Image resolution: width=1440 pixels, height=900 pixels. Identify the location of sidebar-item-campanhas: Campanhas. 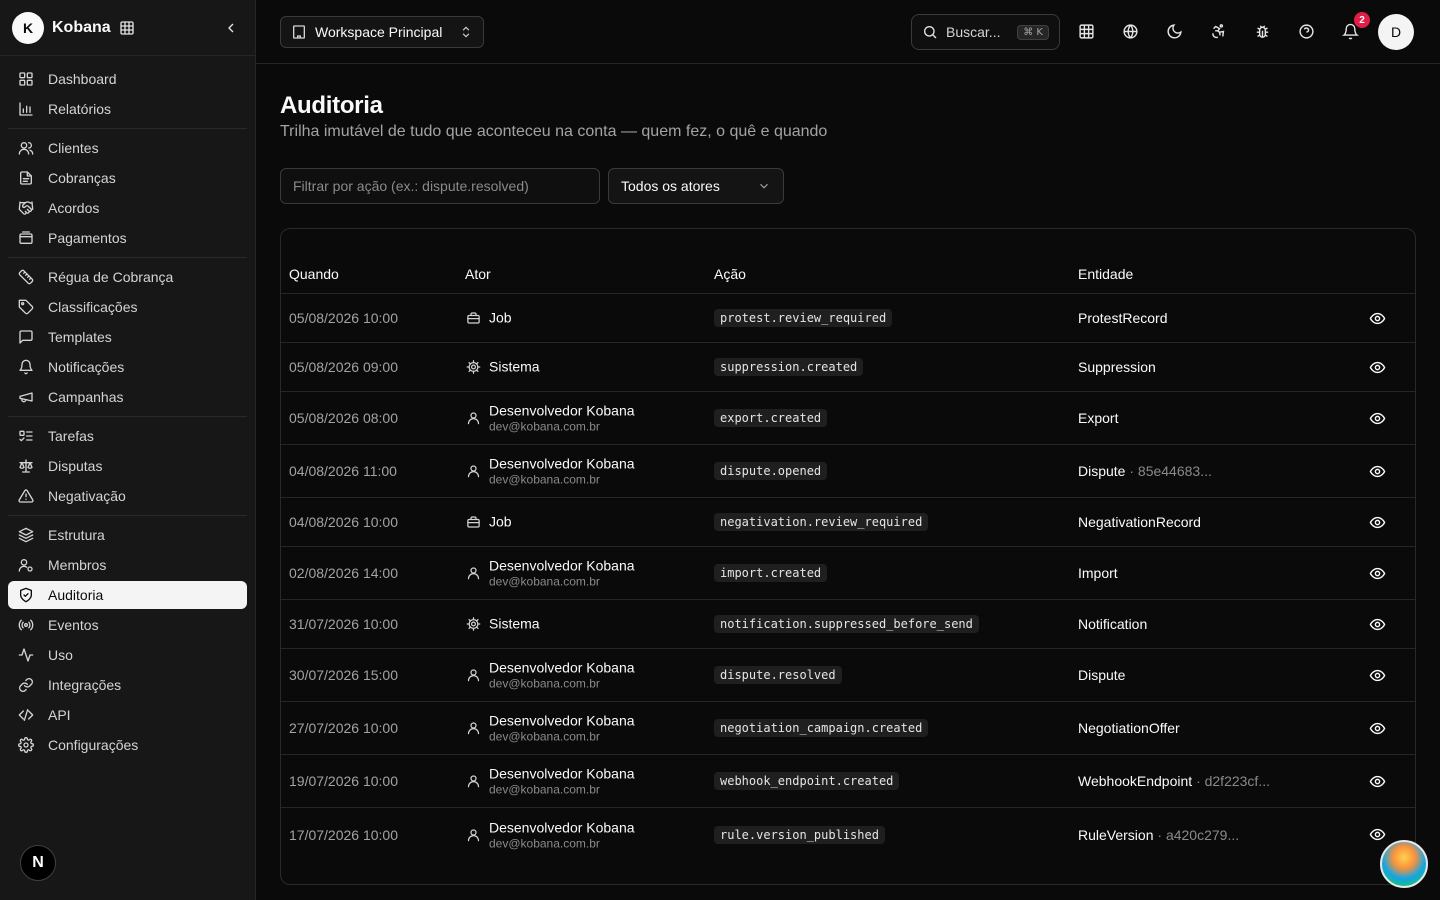
(127, 397).